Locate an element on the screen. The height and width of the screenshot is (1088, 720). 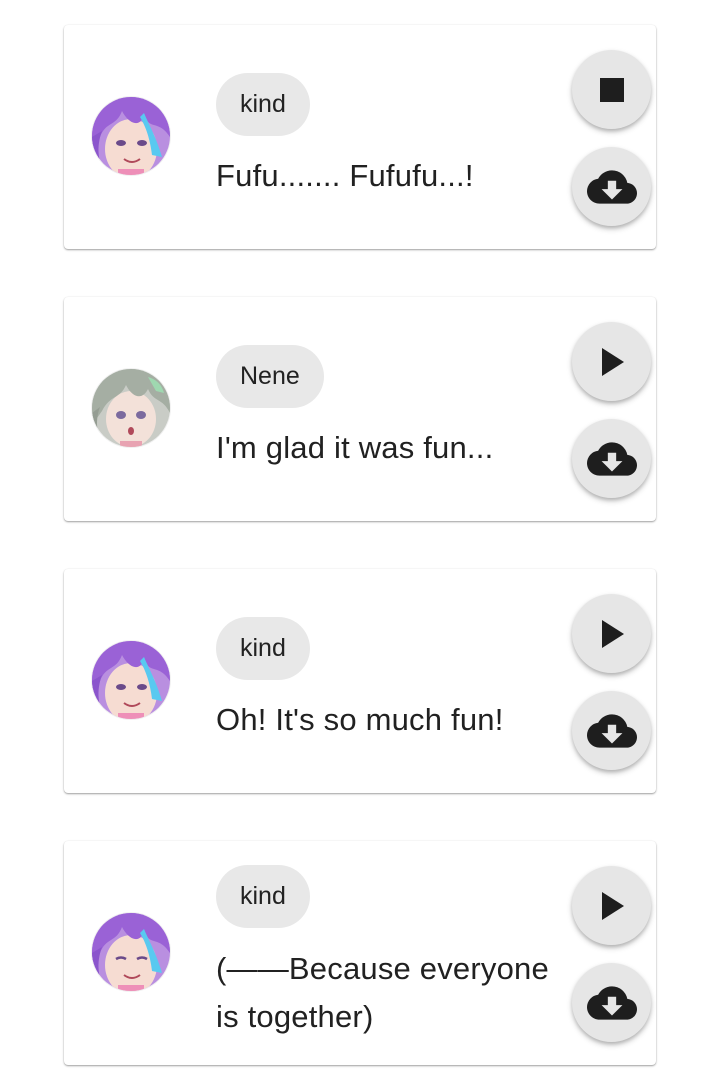
voice-line-text: (——Because everyone is together) is located at coordinates (382, 992).